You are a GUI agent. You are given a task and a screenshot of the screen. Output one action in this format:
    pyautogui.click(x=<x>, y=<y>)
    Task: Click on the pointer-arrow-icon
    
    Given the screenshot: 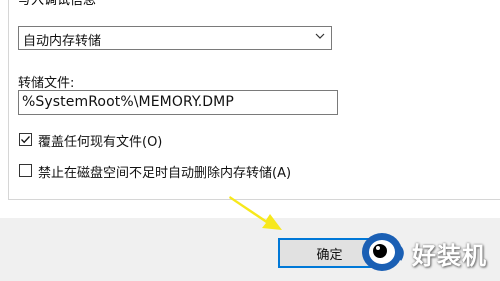 What is the action you would take?
    pyautogui.click(x=255, y=213)
    